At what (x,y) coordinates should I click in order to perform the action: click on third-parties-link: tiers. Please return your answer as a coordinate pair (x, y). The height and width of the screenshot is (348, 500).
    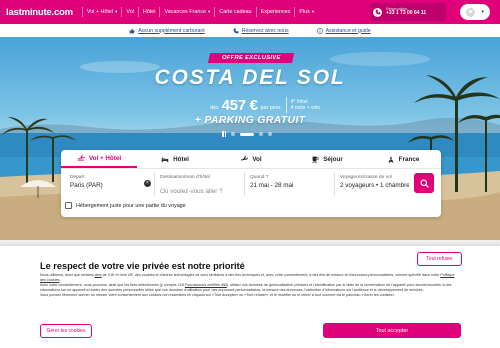
    Looking at the image, I should click on (98, 275).